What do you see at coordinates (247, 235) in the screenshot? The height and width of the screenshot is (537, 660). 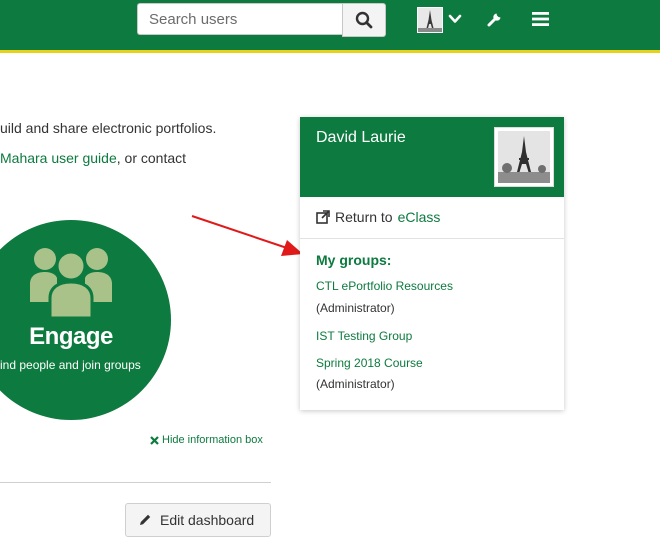 I see `annotation-arrow` at bounding box center [247, 235].